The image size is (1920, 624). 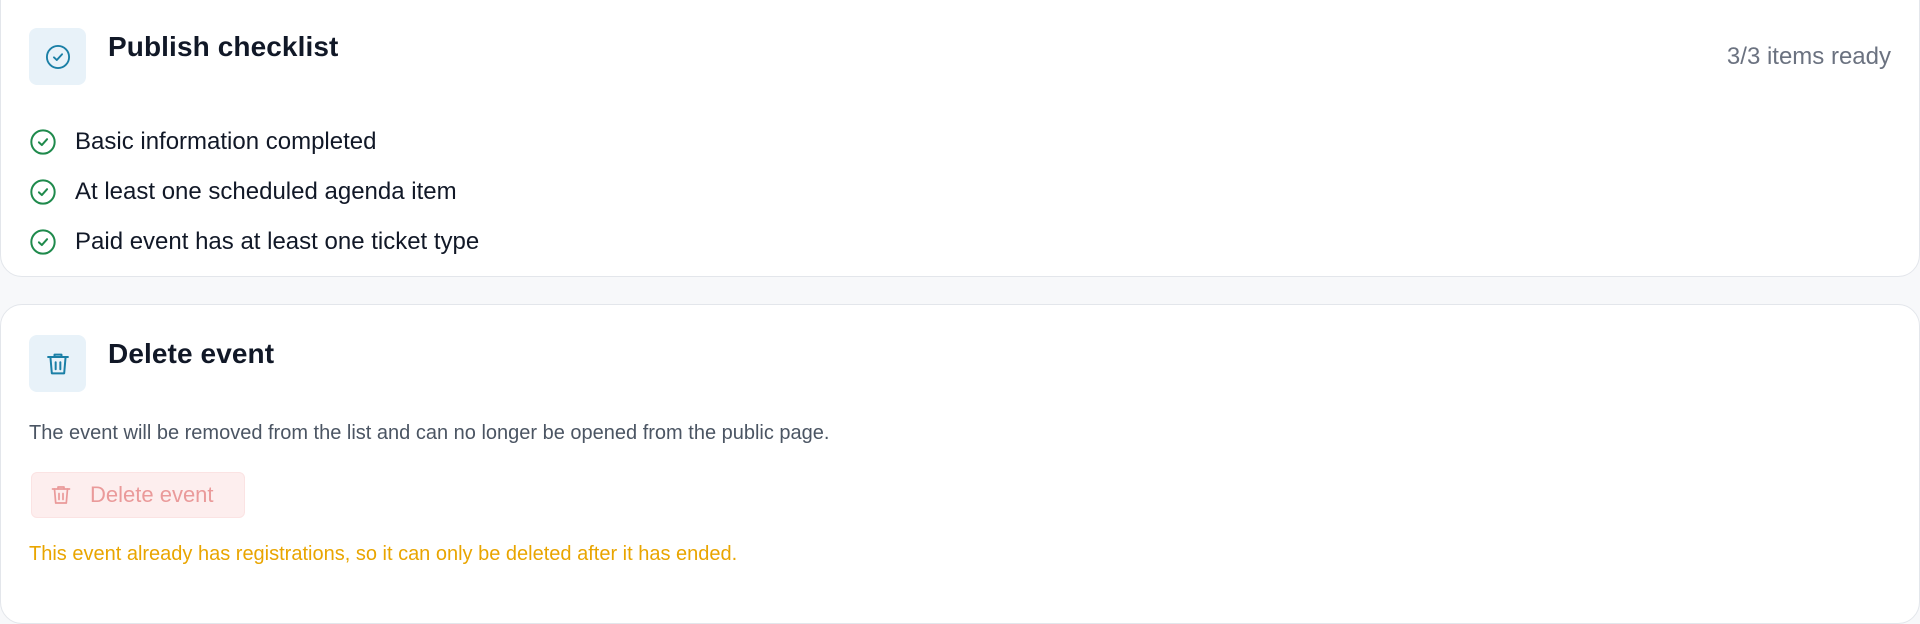 I want to click on checklist-item-label: At least one scheduled agenda item, so click(x=266, y=191).